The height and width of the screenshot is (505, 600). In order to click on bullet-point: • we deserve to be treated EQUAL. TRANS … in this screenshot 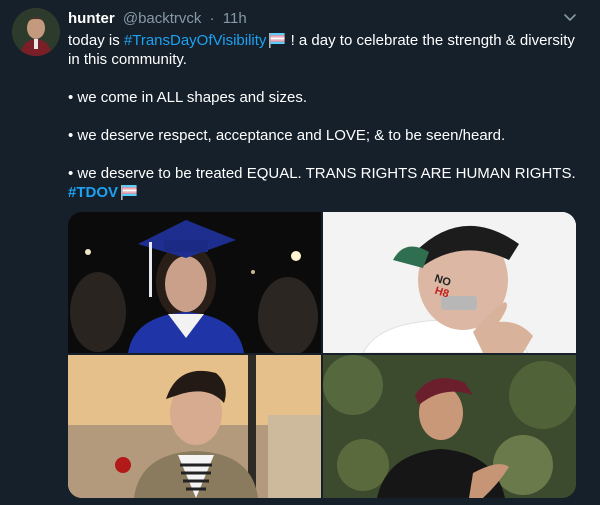, I will do `click(322, 183)`.